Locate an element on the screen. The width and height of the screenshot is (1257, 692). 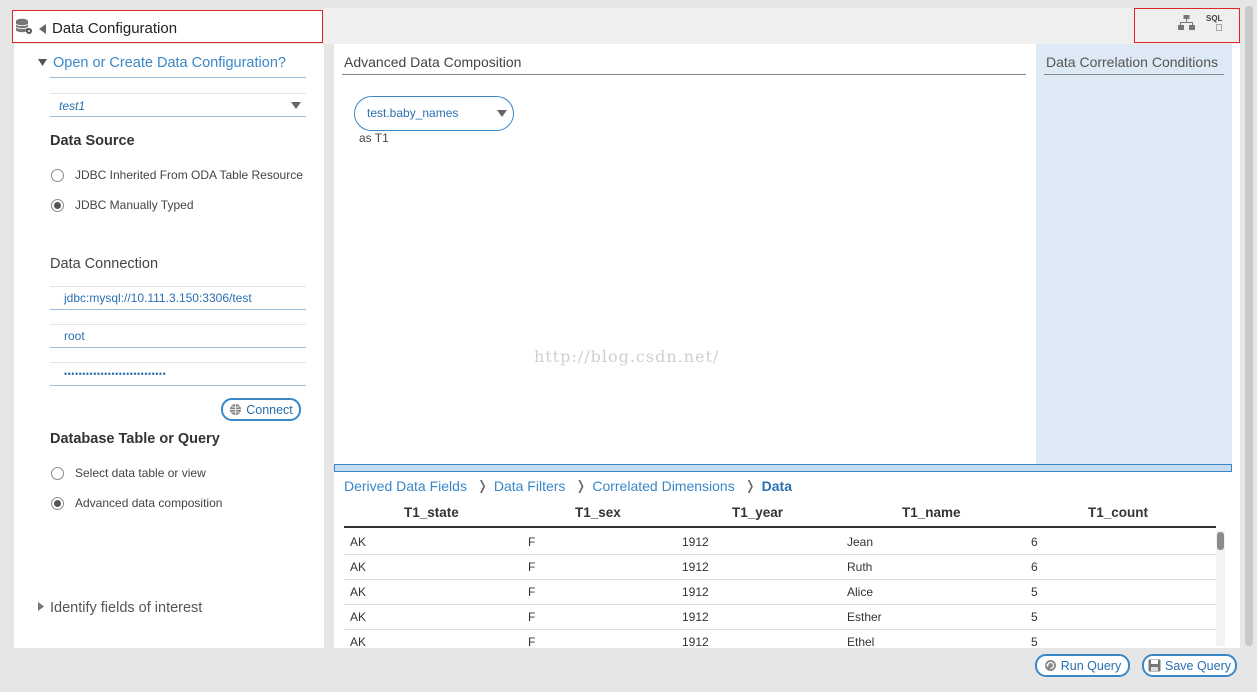
sql-label: SQL is located at coordinates (1214, 18).